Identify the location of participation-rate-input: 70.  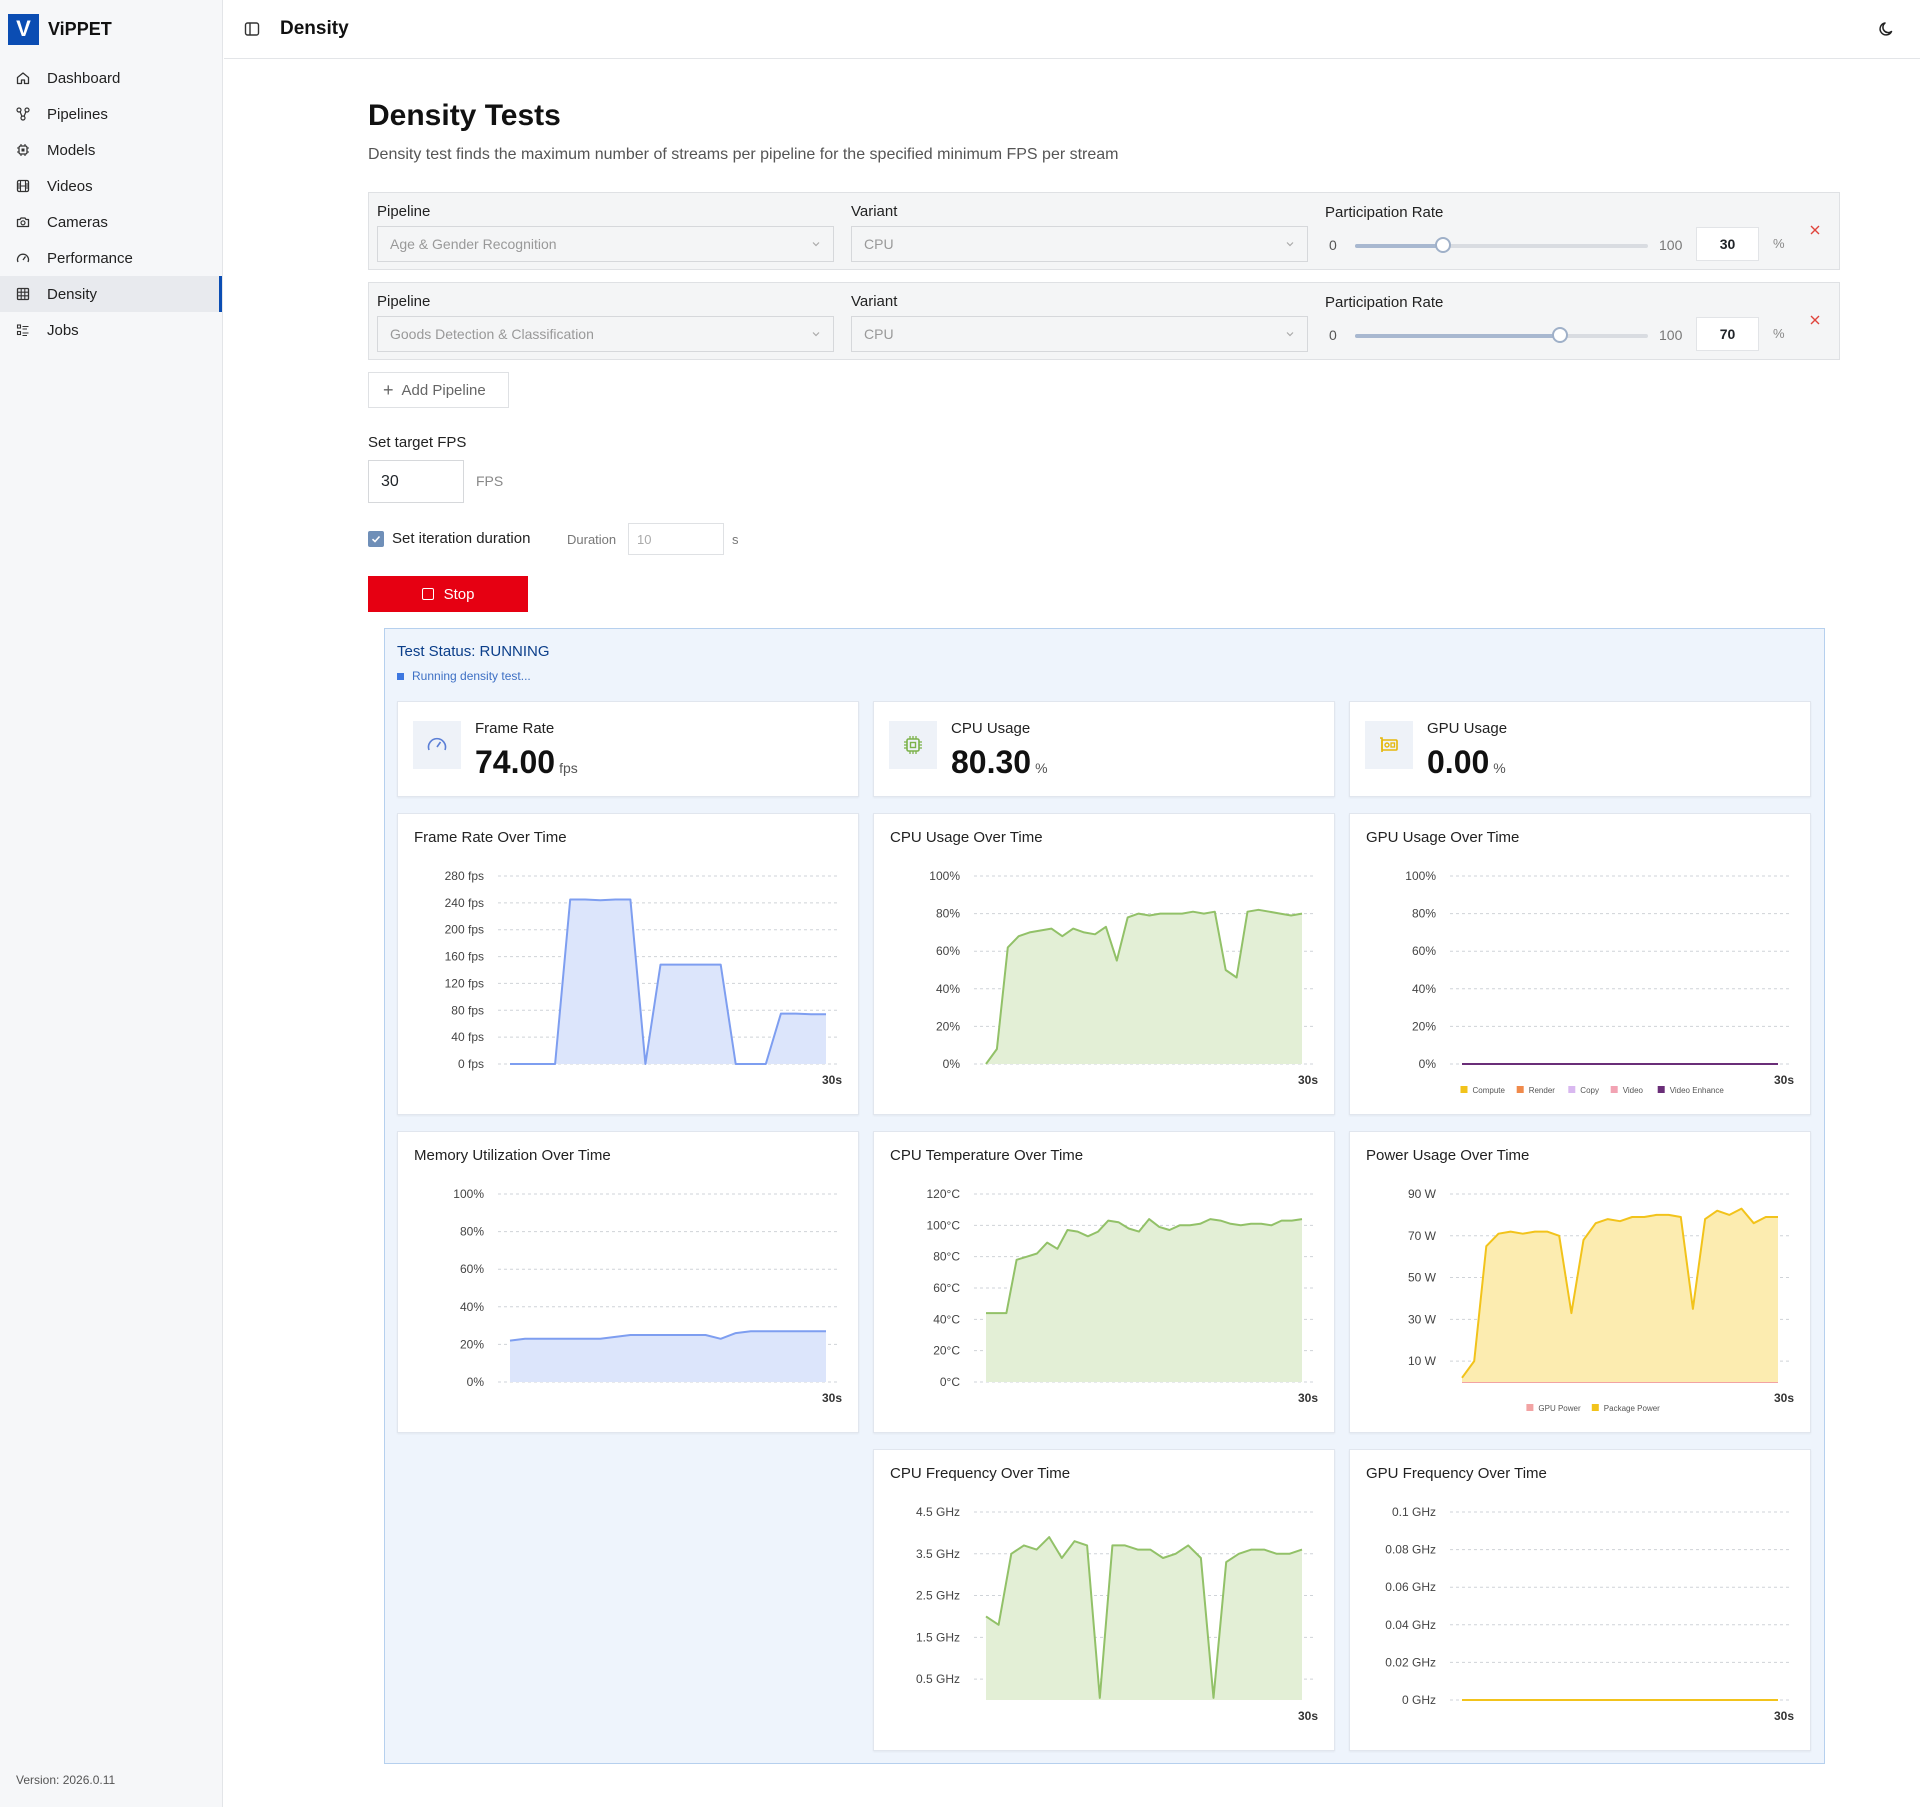
(1727, 334).